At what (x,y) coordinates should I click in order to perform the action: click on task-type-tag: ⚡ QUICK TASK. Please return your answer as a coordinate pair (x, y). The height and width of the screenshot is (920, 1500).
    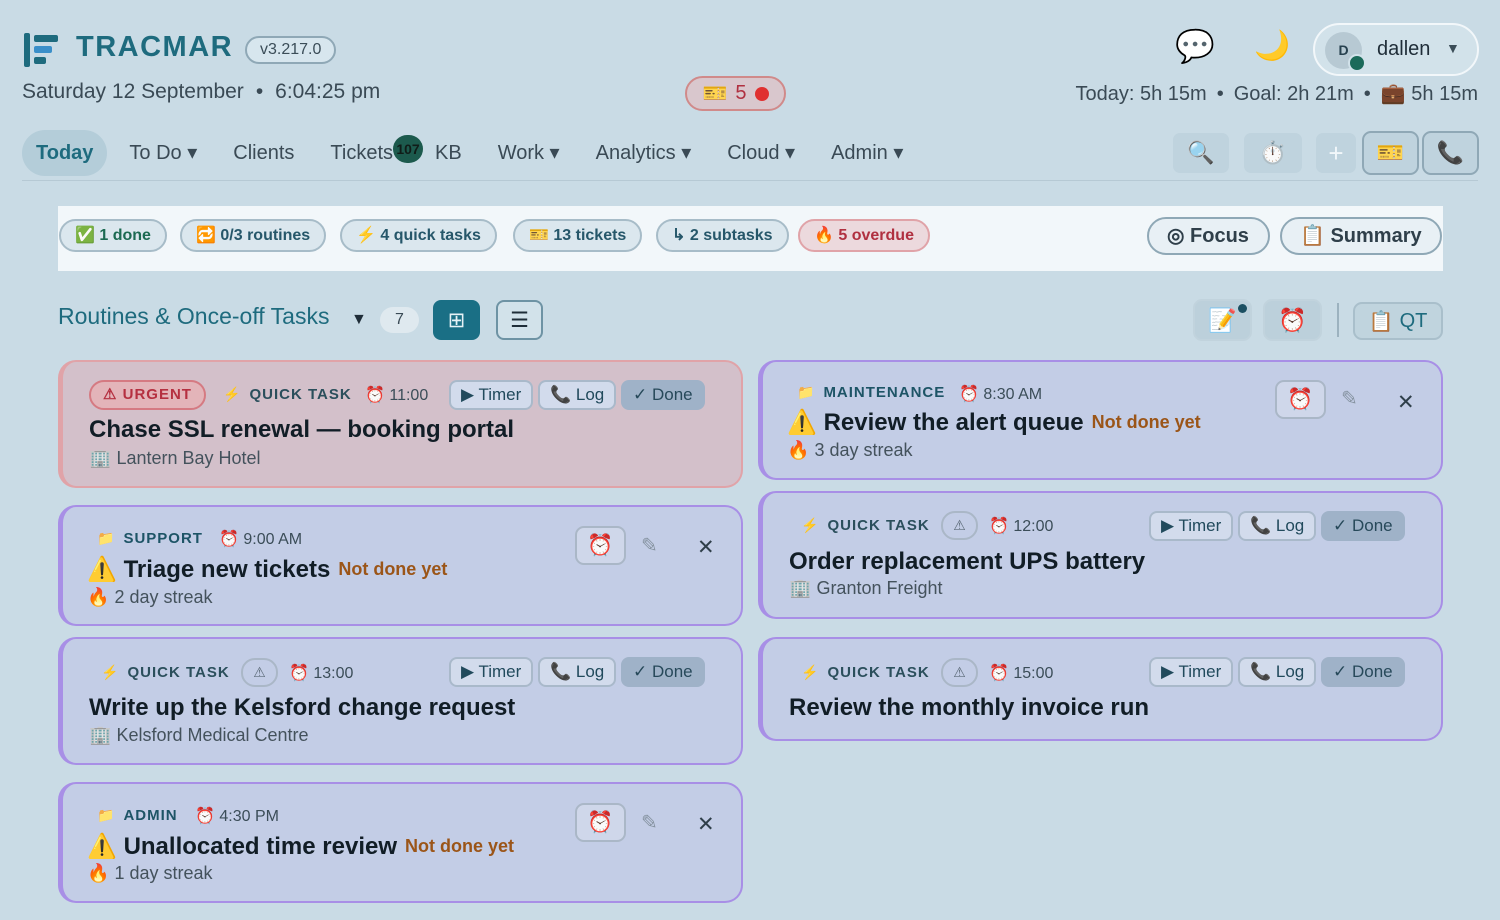
    Looking at the image, I should click on (865, 672).